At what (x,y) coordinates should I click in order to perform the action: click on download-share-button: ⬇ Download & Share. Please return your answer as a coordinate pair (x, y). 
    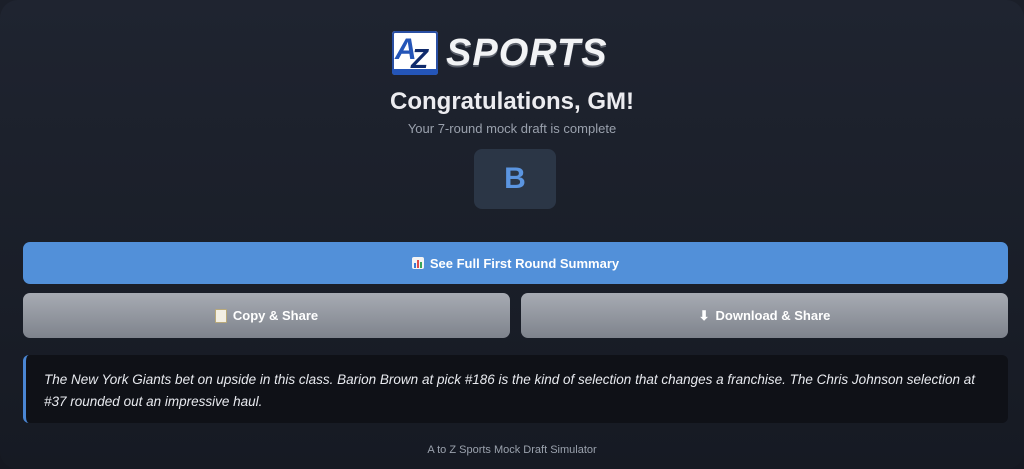
    Looking at the image, I should click on (764, 315).